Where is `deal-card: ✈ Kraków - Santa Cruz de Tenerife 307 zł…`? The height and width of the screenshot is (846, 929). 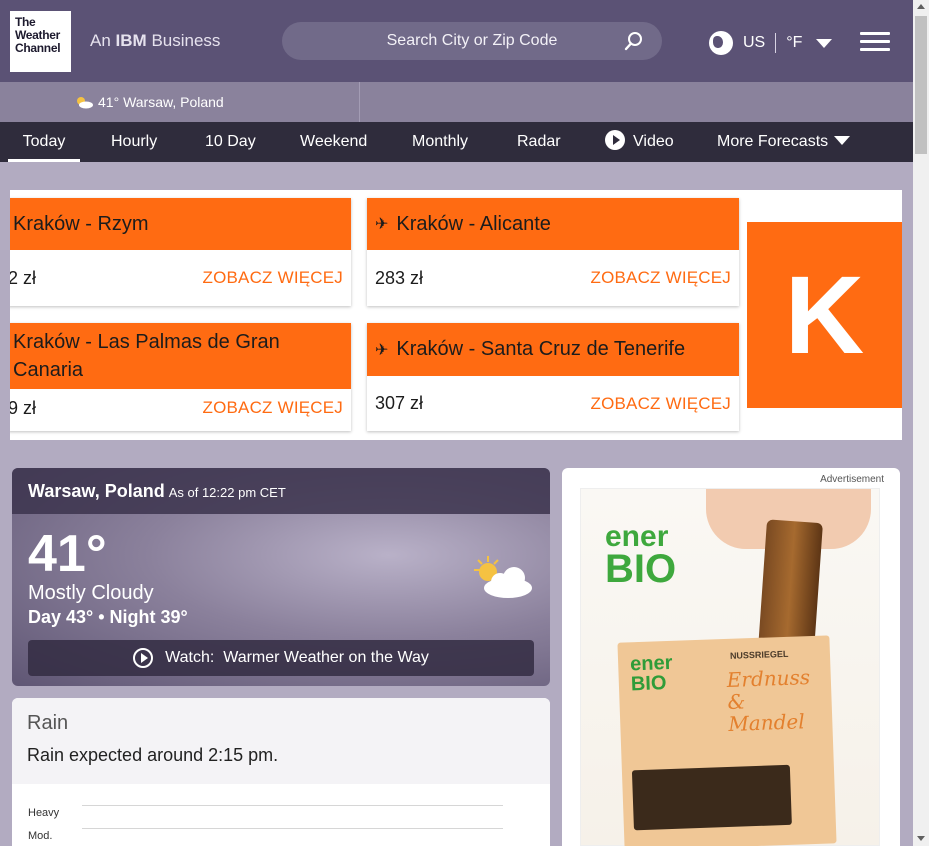
deal-card: ✈ Kraków - Santa Cruz de Tenerife 307 zł… is located at coordinates (553, 377).